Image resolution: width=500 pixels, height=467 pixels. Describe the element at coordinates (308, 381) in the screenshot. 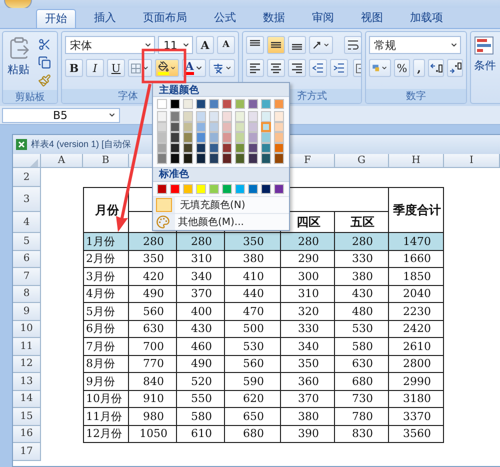

I see `table-cell: 360` at that location.